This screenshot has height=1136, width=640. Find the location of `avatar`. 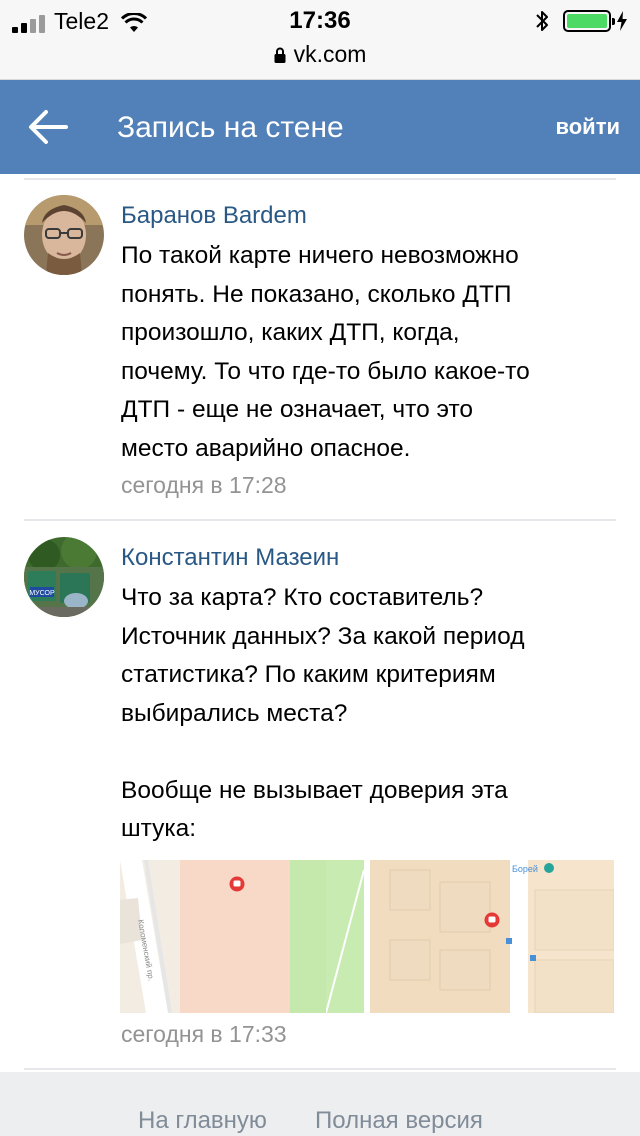

avatar is located at coordinates (64, 235).